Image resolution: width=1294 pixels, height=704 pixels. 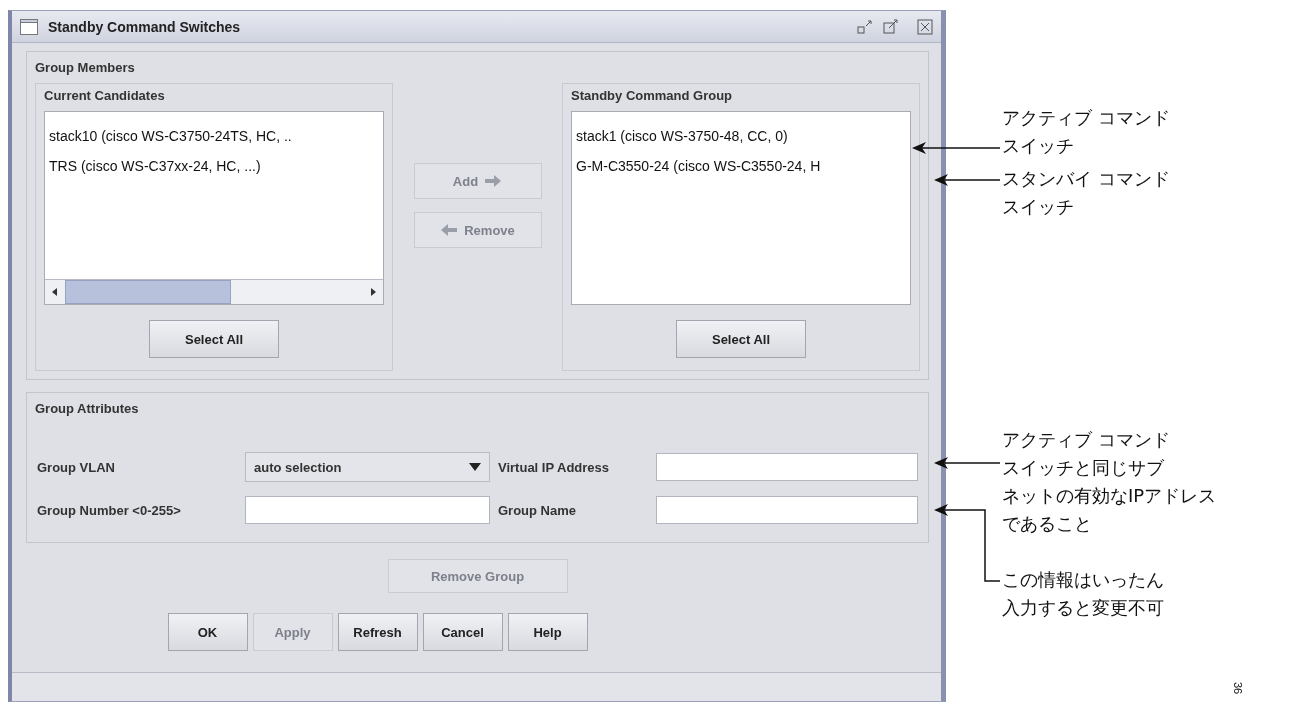 I want to click on panel-title: Group Attributes, so click(x=87, y=408).